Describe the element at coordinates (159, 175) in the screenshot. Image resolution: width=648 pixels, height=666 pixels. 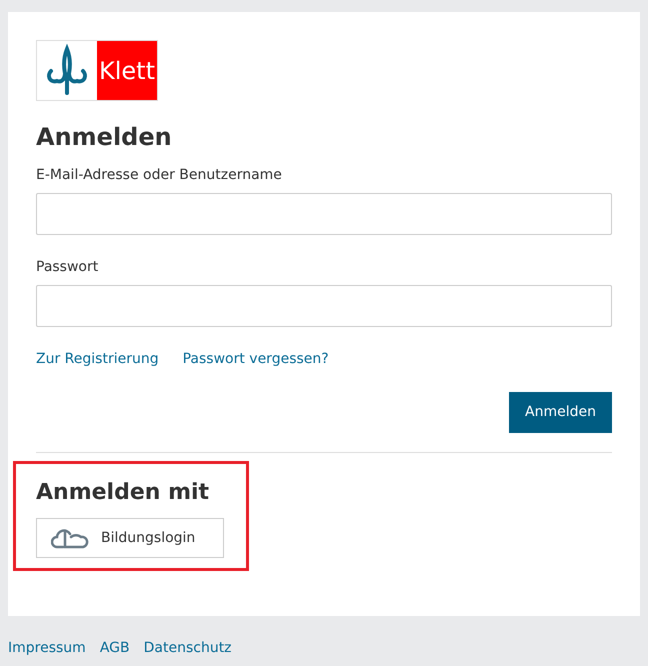
I see `field-label: E-Mail-Adresse oder Benutzername` at that location.